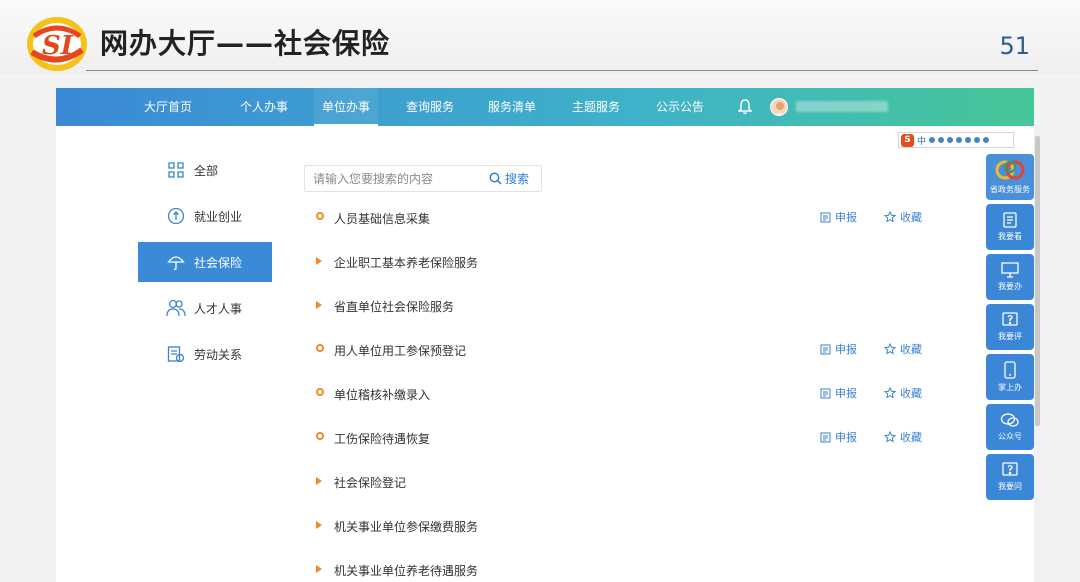 Image resolution: width=1080 pixels, height=582 pixels. Describe the element at coordinates (626, 526) in the screenshot. I see `list-item: 机关事业单位参保缴费服务` at that location.